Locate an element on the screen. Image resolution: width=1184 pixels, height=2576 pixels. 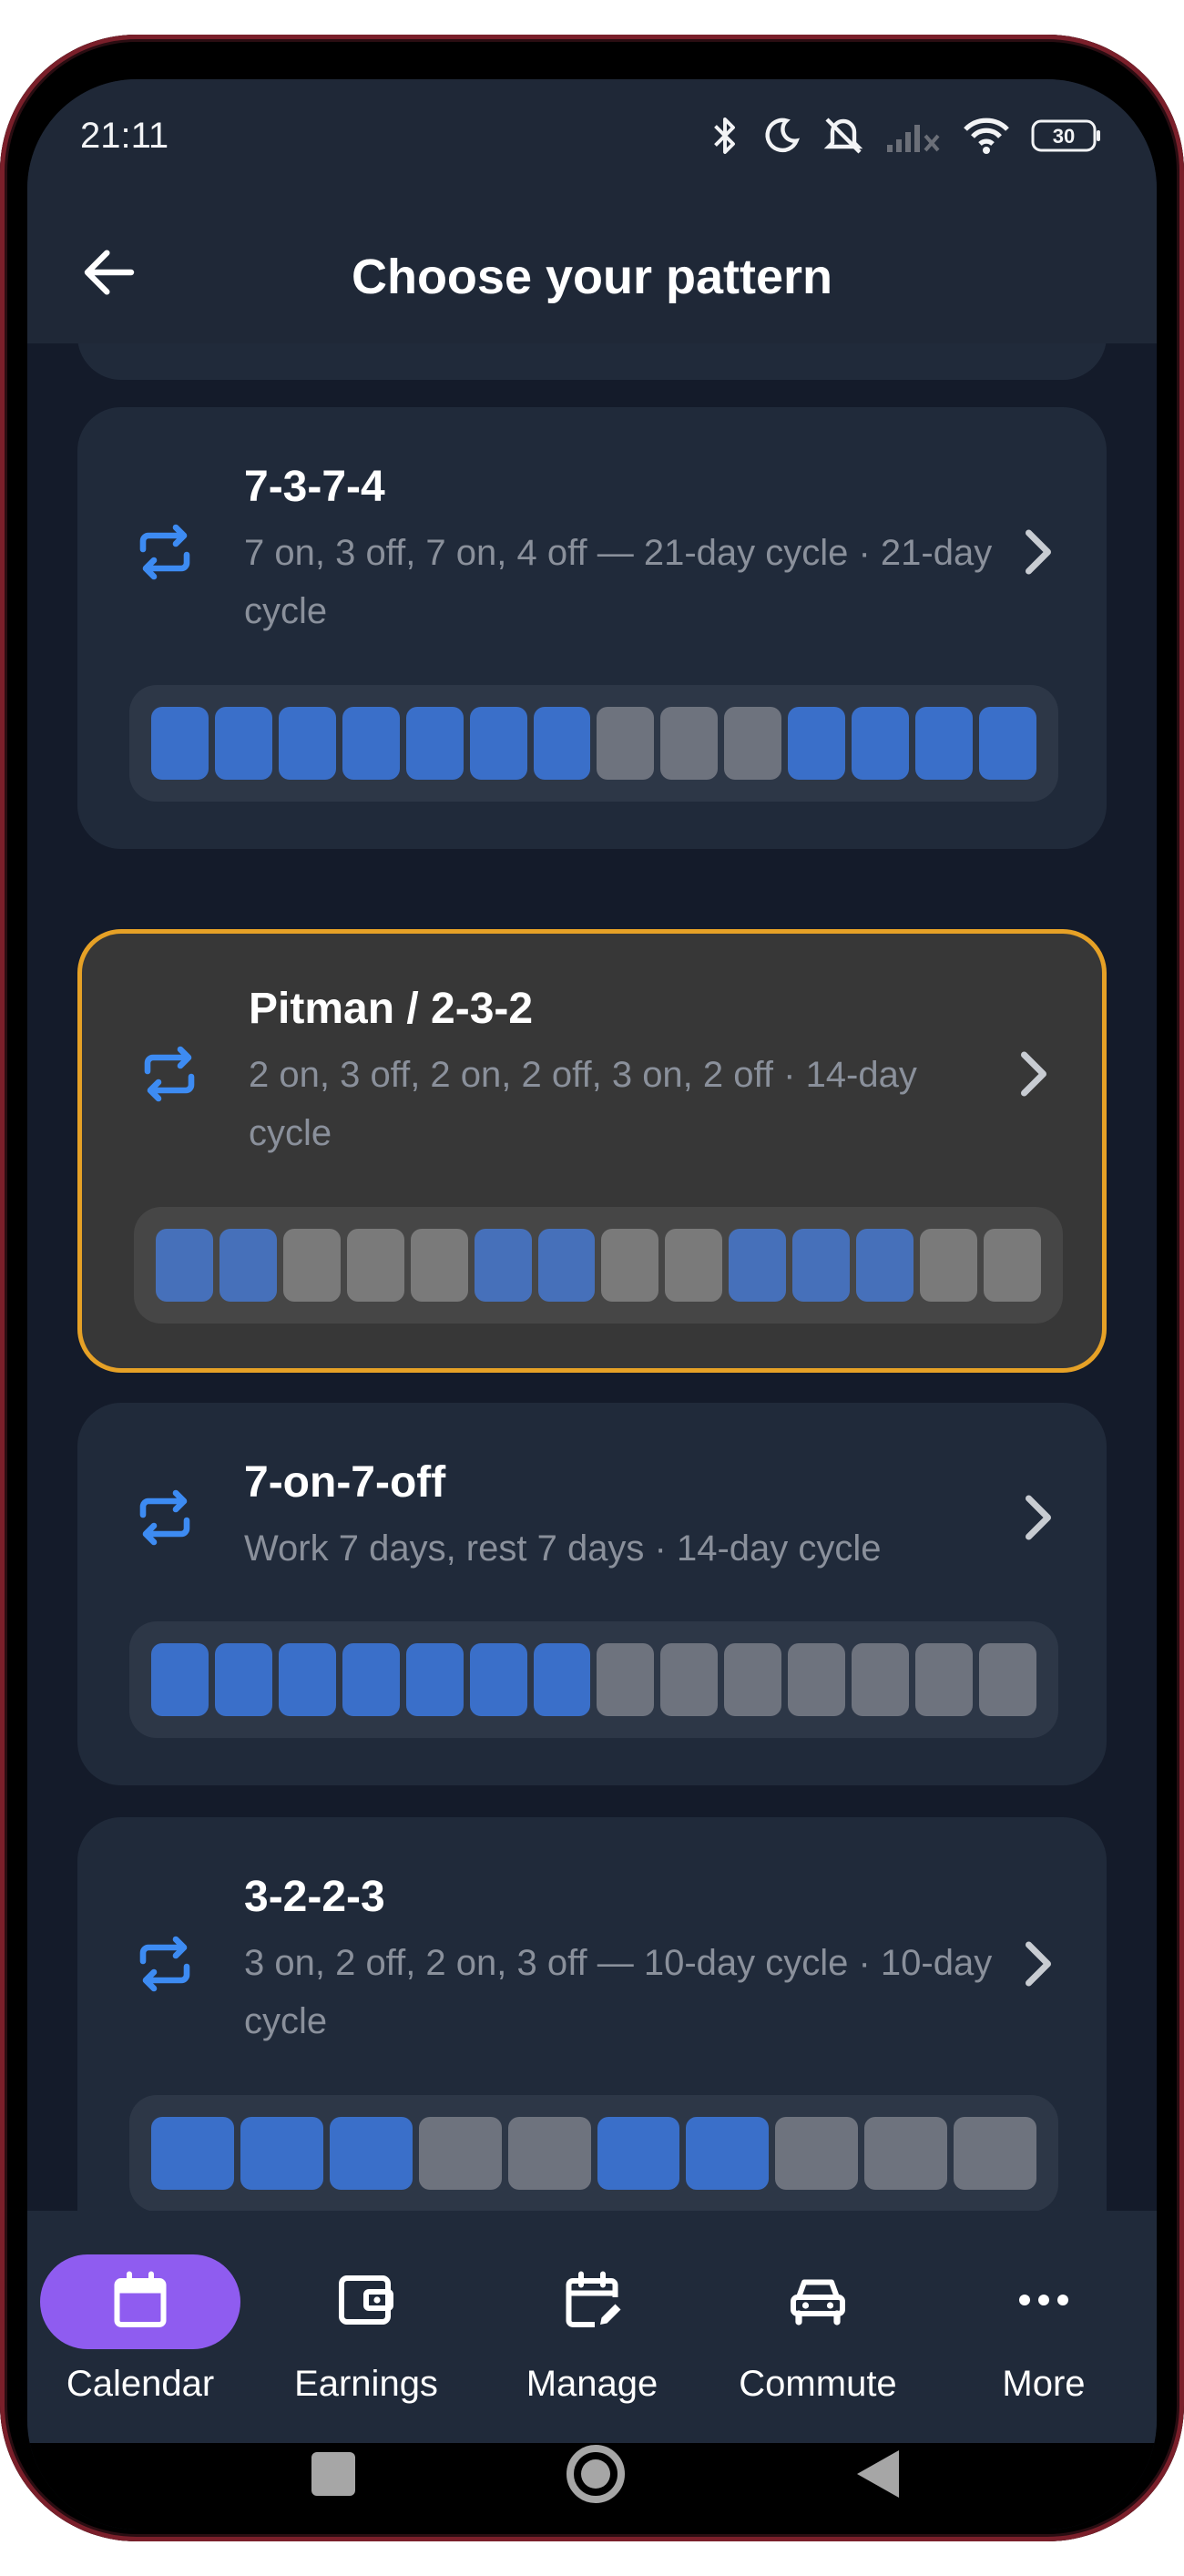
pattern-description: Work 7 days, rest 7 days · 14-day cycle is located at coordinates (563, 1549).